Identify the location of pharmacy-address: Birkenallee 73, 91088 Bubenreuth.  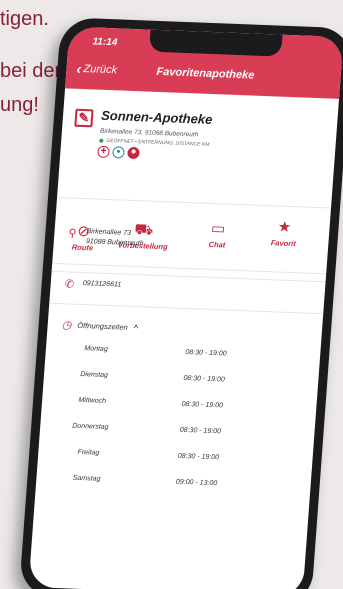
(149, 133).